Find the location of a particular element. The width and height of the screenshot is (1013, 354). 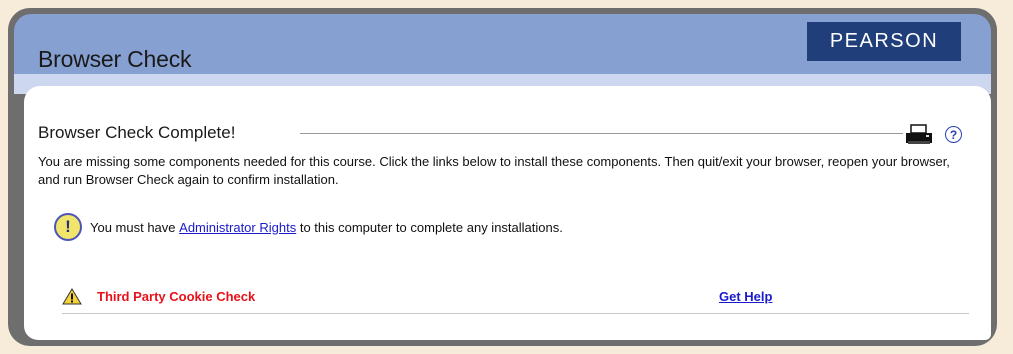

printer-icon is located at coordinates (919, 135).